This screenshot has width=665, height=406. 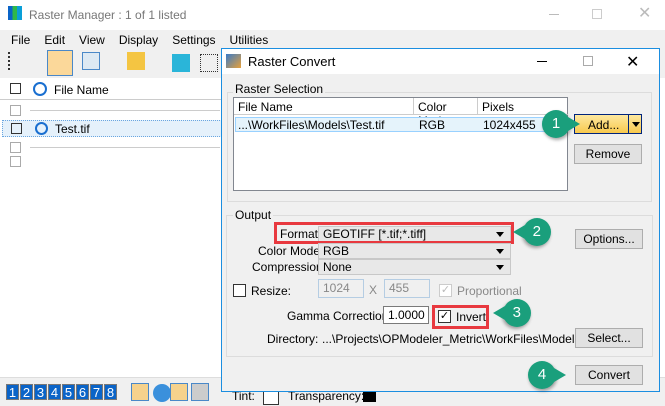 I want to click on format-highlight, so click(x=394, y=233).